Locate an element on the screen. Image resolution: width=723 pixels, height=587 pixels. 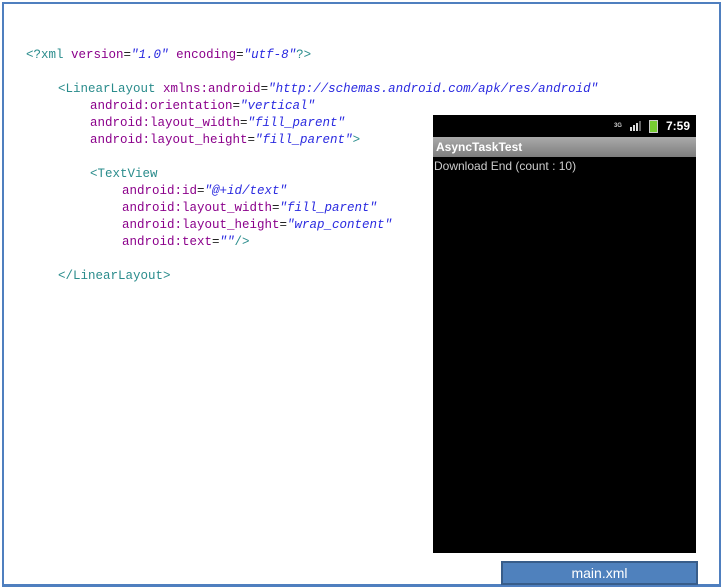
code-token-val: "@+id/text" is located at coordinates (246, 191).